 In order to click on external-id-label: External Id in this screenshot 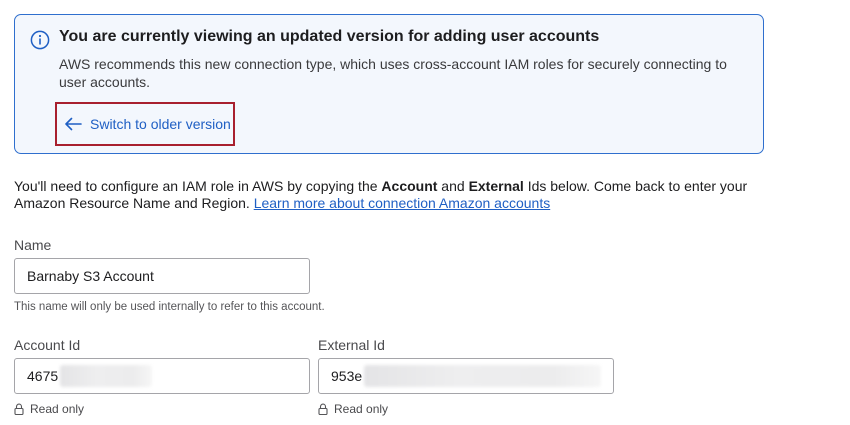, I will do `click(351, 345)`.